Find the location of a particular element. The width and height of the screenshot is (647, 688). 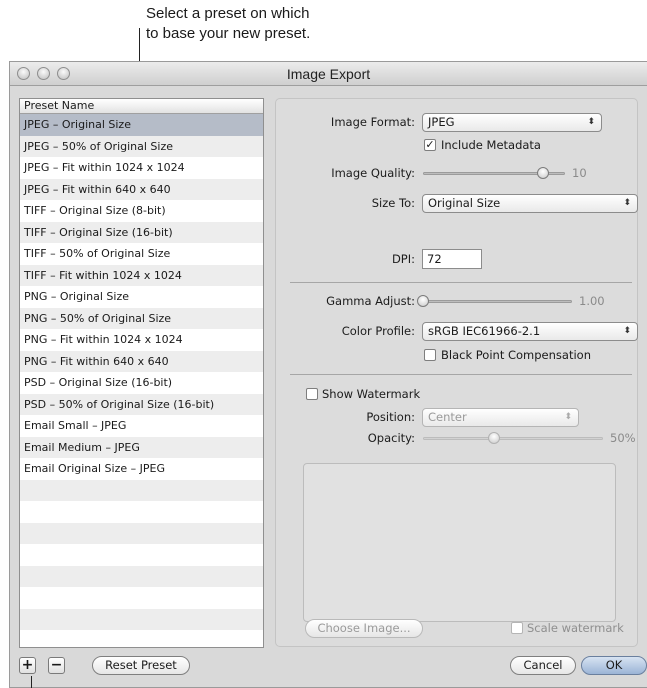

preset-row: PNG – Fit within 1024 x 1024 is located at coordinates (141, 340).